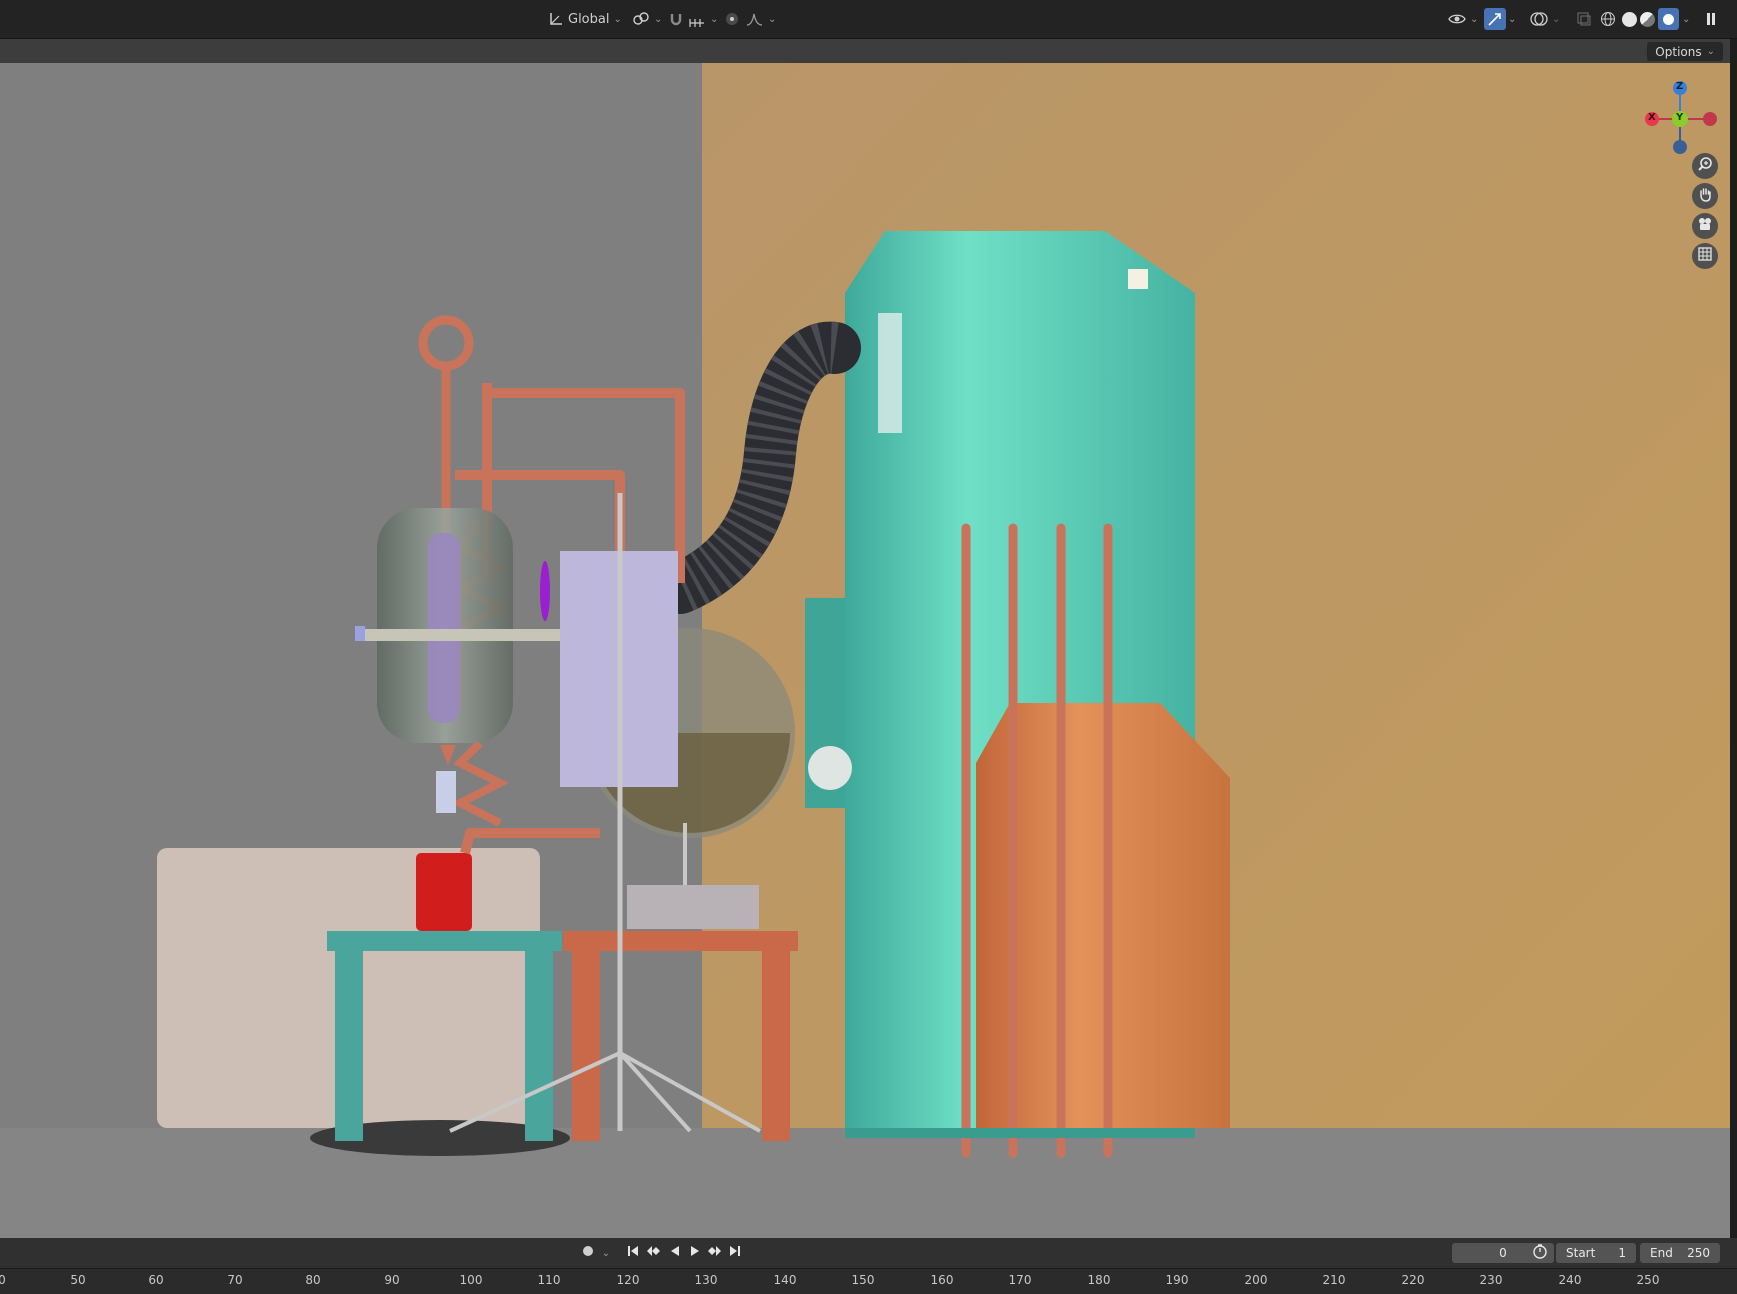  What do you see at coordinates (863, 1280) in the screenshot?
I see `timeline-tick: 150` at bounding box center [863, 1280].